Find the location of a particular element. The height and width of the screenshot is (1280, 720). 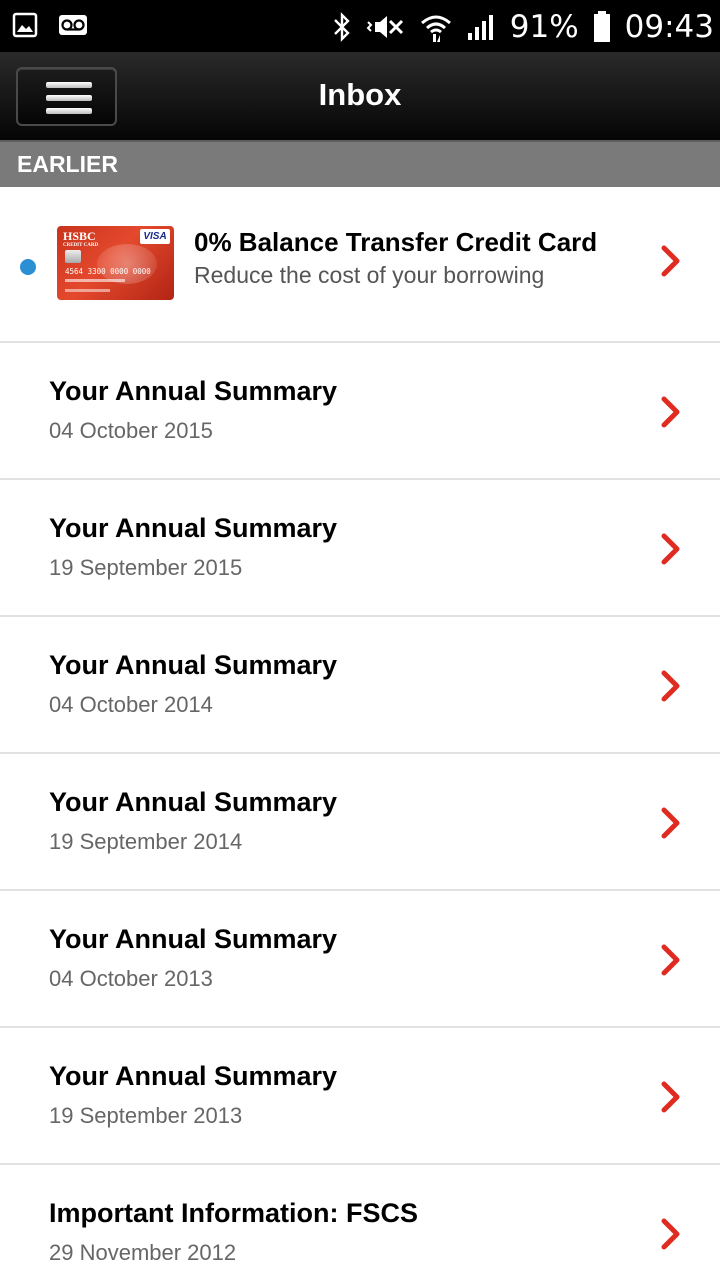

signal-icon is located at coordinates (480, 27).